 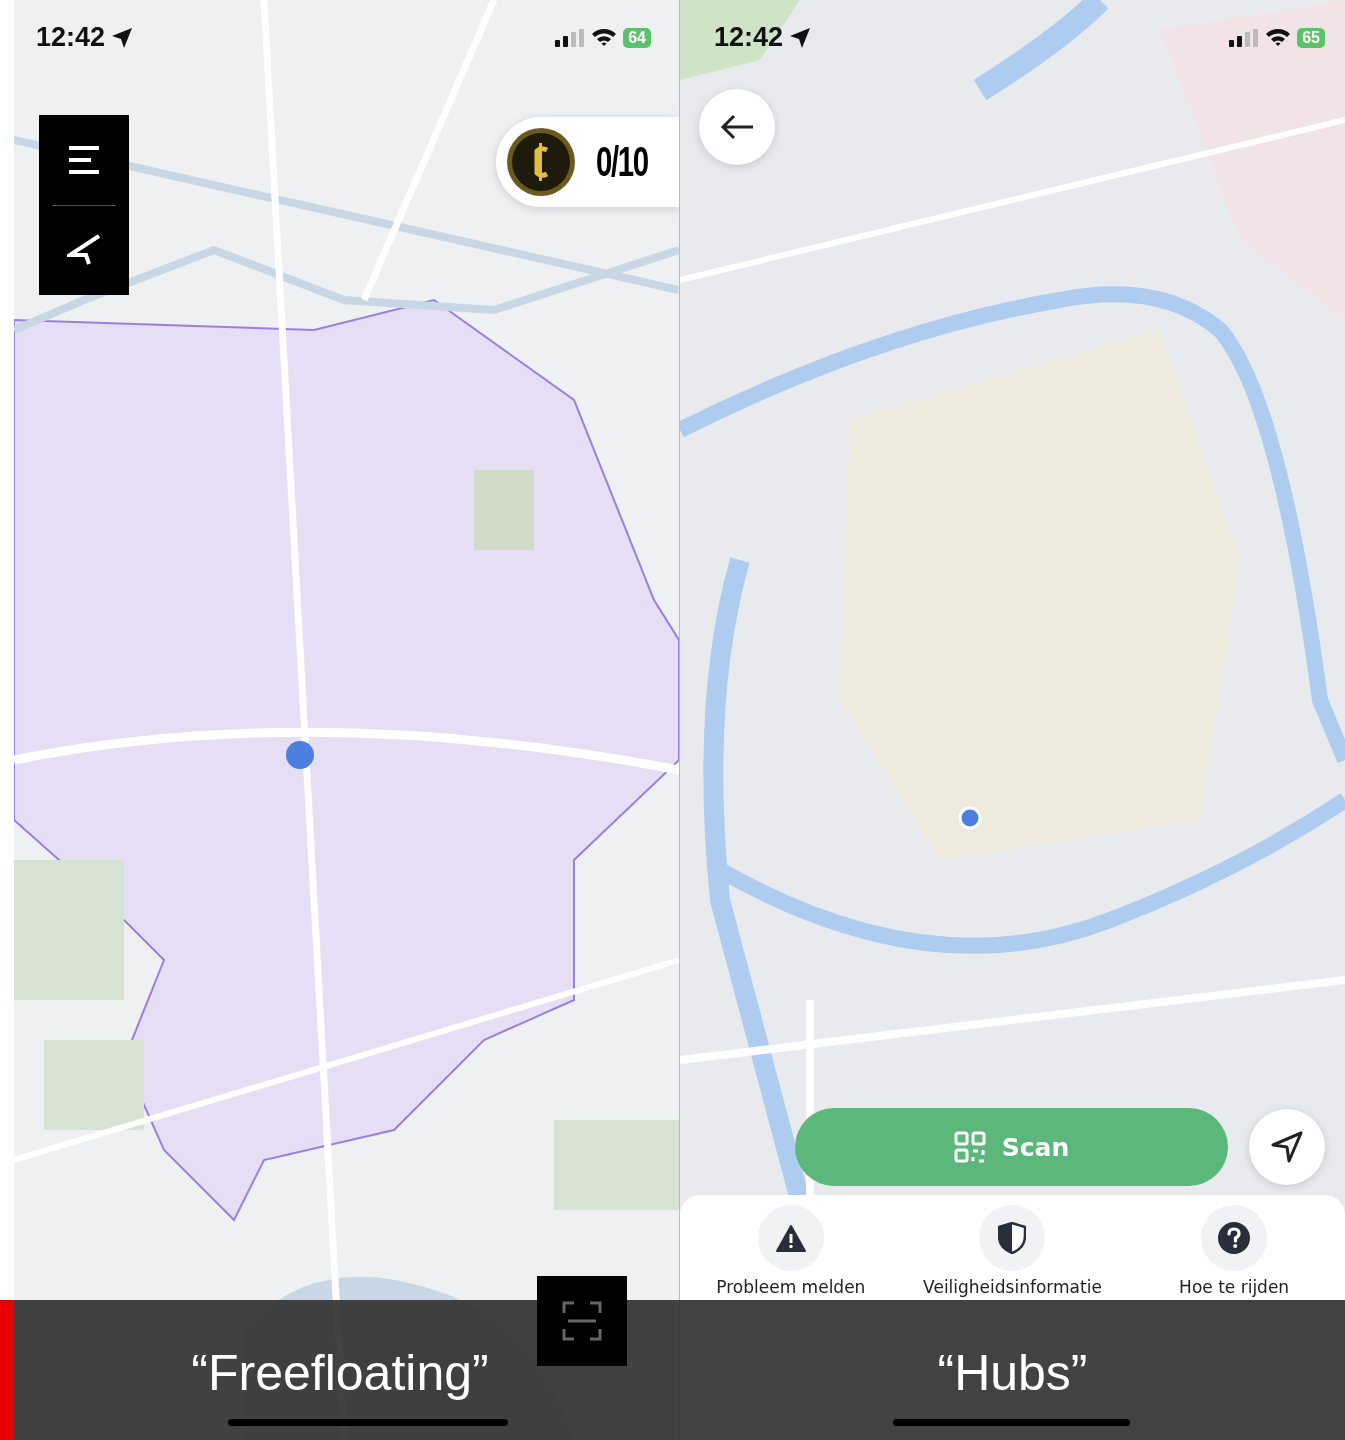 What do you see at coordinates (84, 159) in the screenshot?
I see `menu-icon` at bounding box center [84, 159].